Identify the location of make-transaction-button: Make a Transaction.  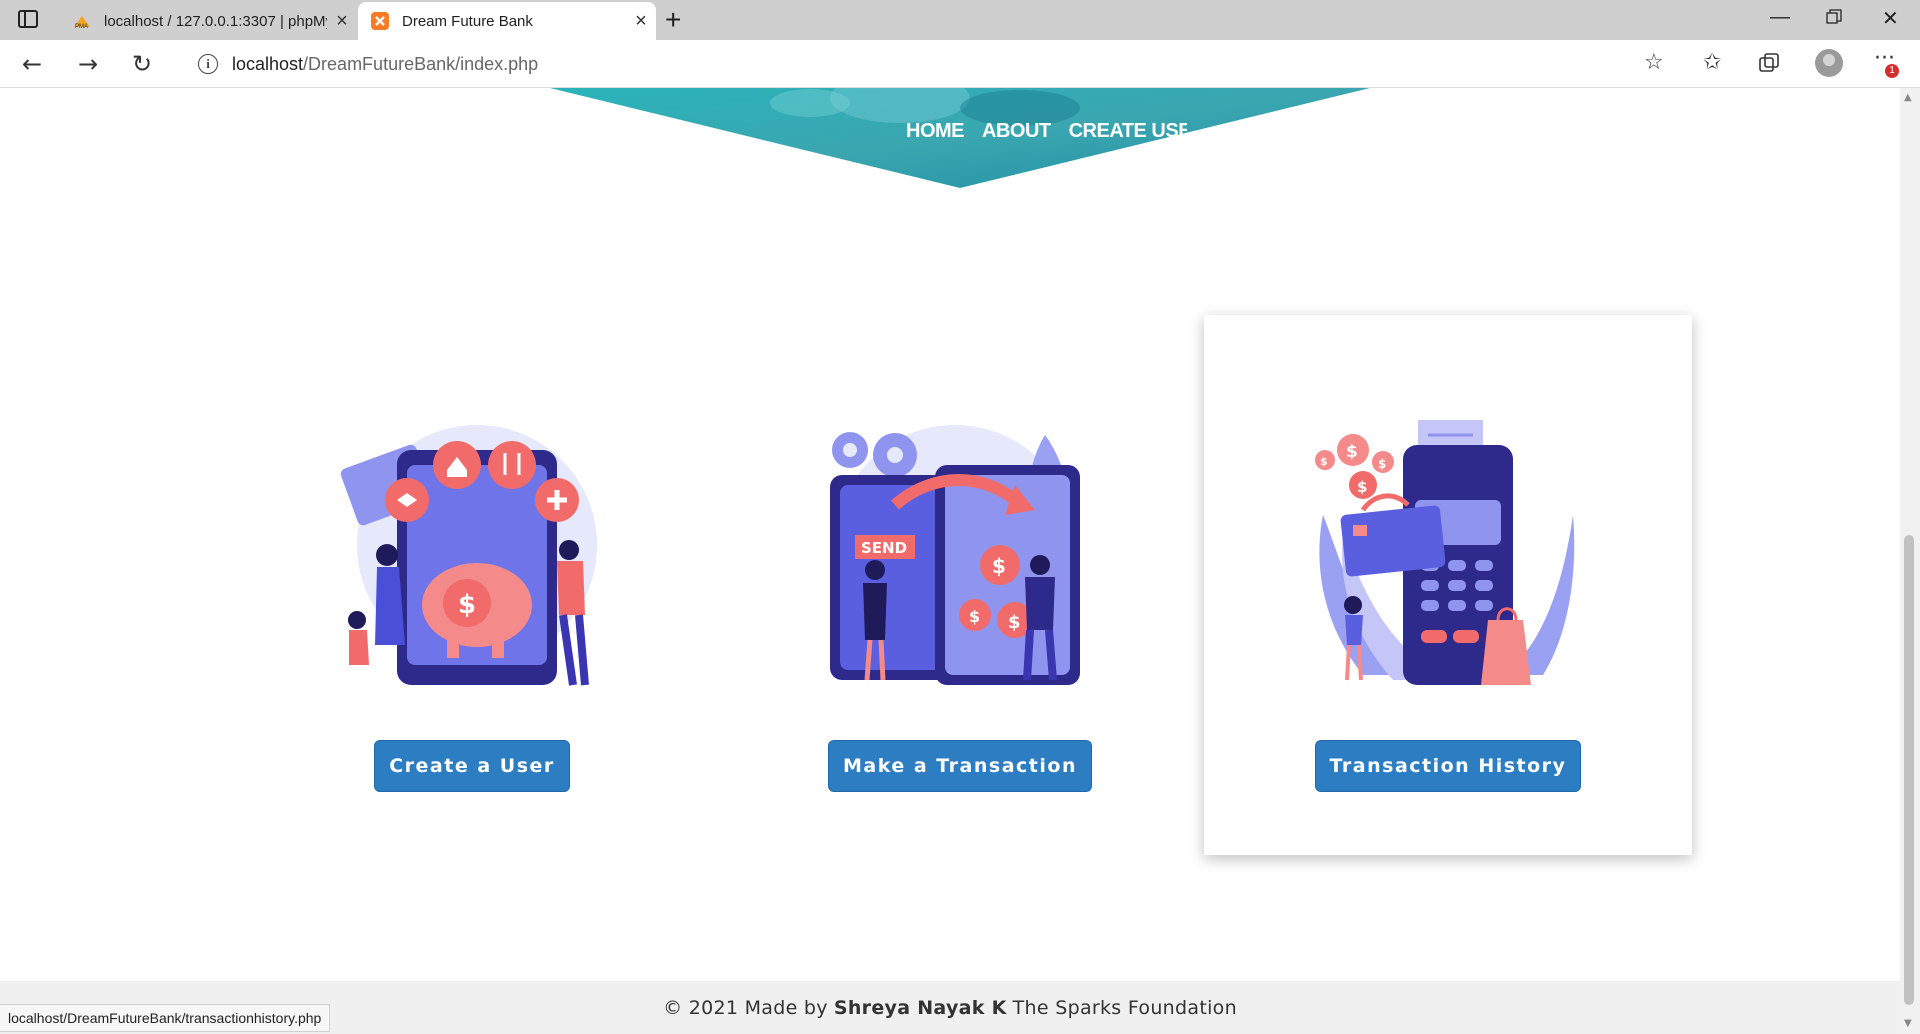
(960, 766).